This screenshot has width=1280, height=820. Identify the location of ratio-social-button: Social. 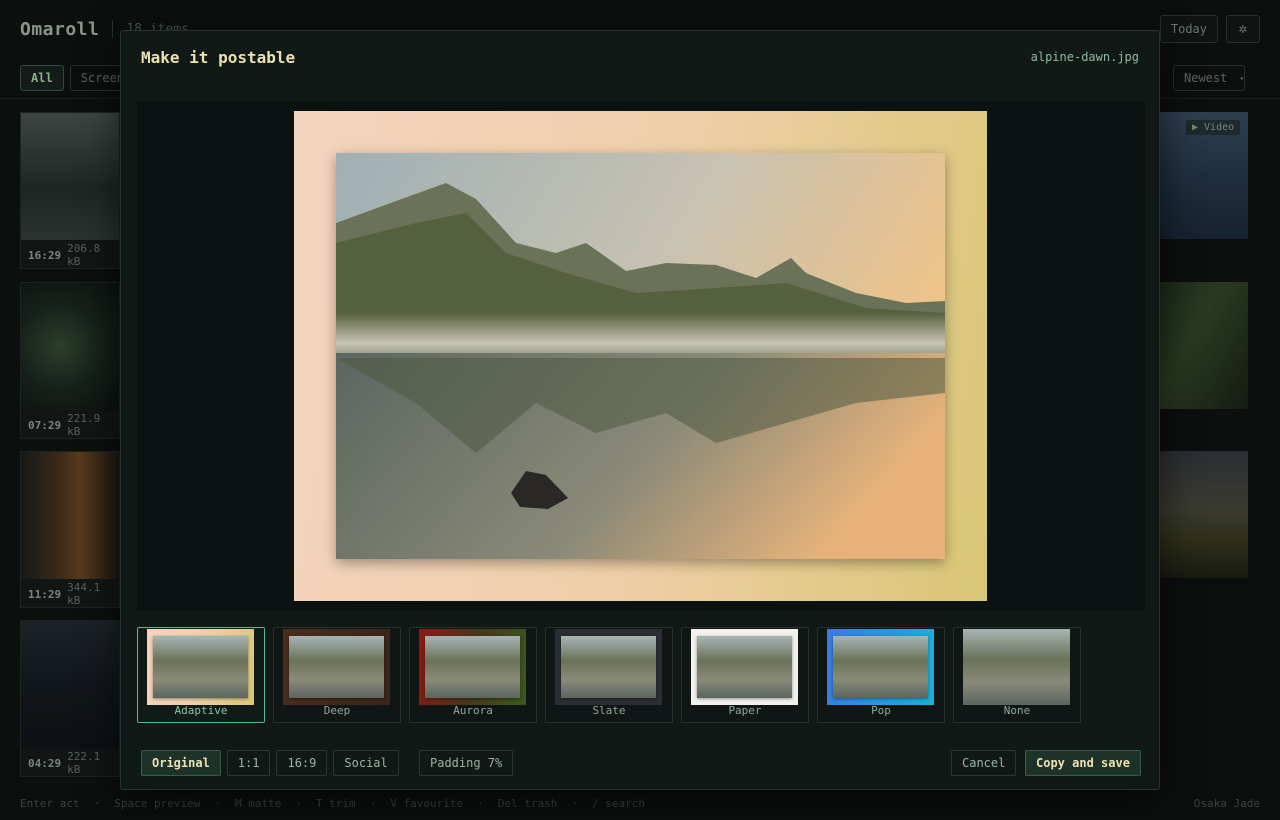
(366, 763).